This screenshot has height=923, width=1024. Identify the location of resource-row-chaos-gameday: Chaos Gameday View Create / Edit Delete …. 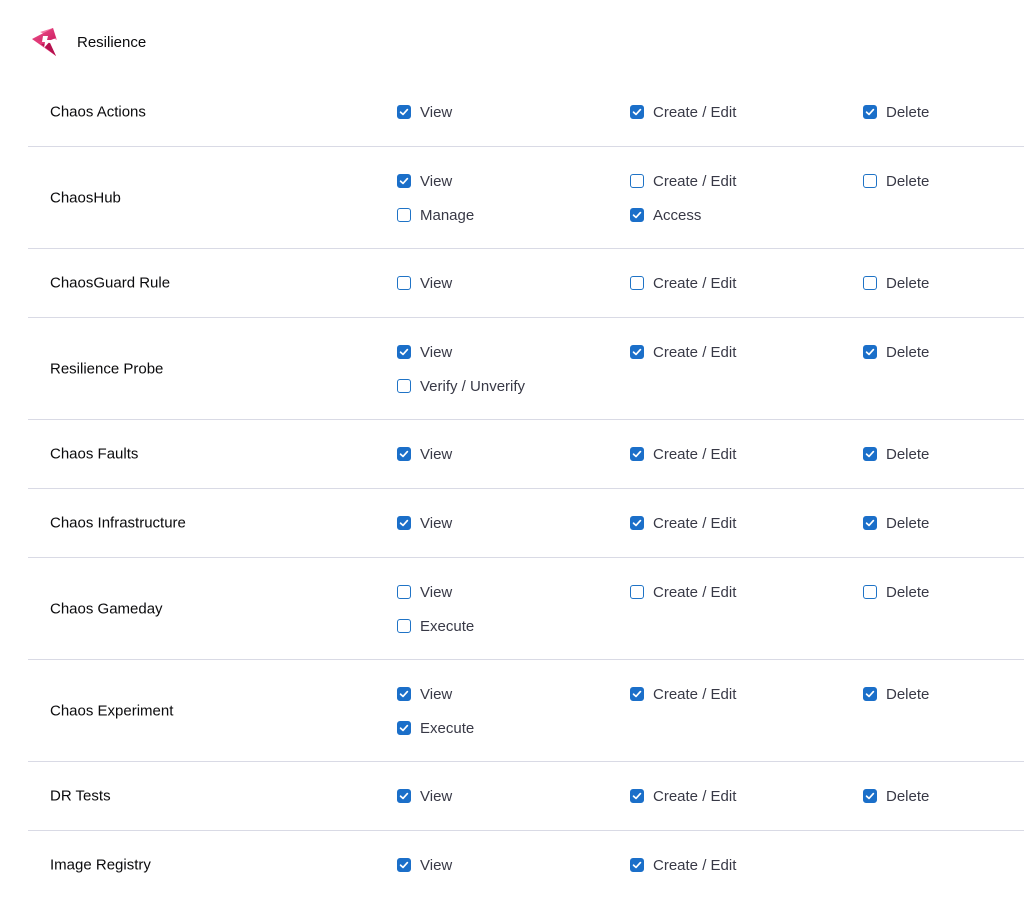
(526, 609).